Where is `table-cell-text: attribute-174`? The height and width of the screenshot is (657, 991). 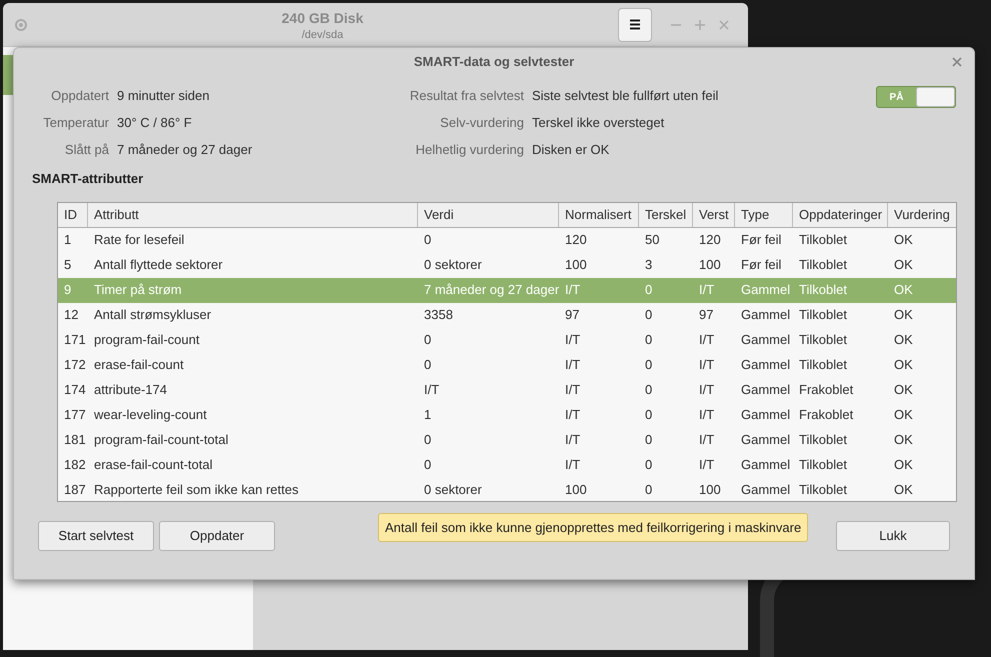 table-cell-text: attribute-174 is located at coordinates (130, 390).